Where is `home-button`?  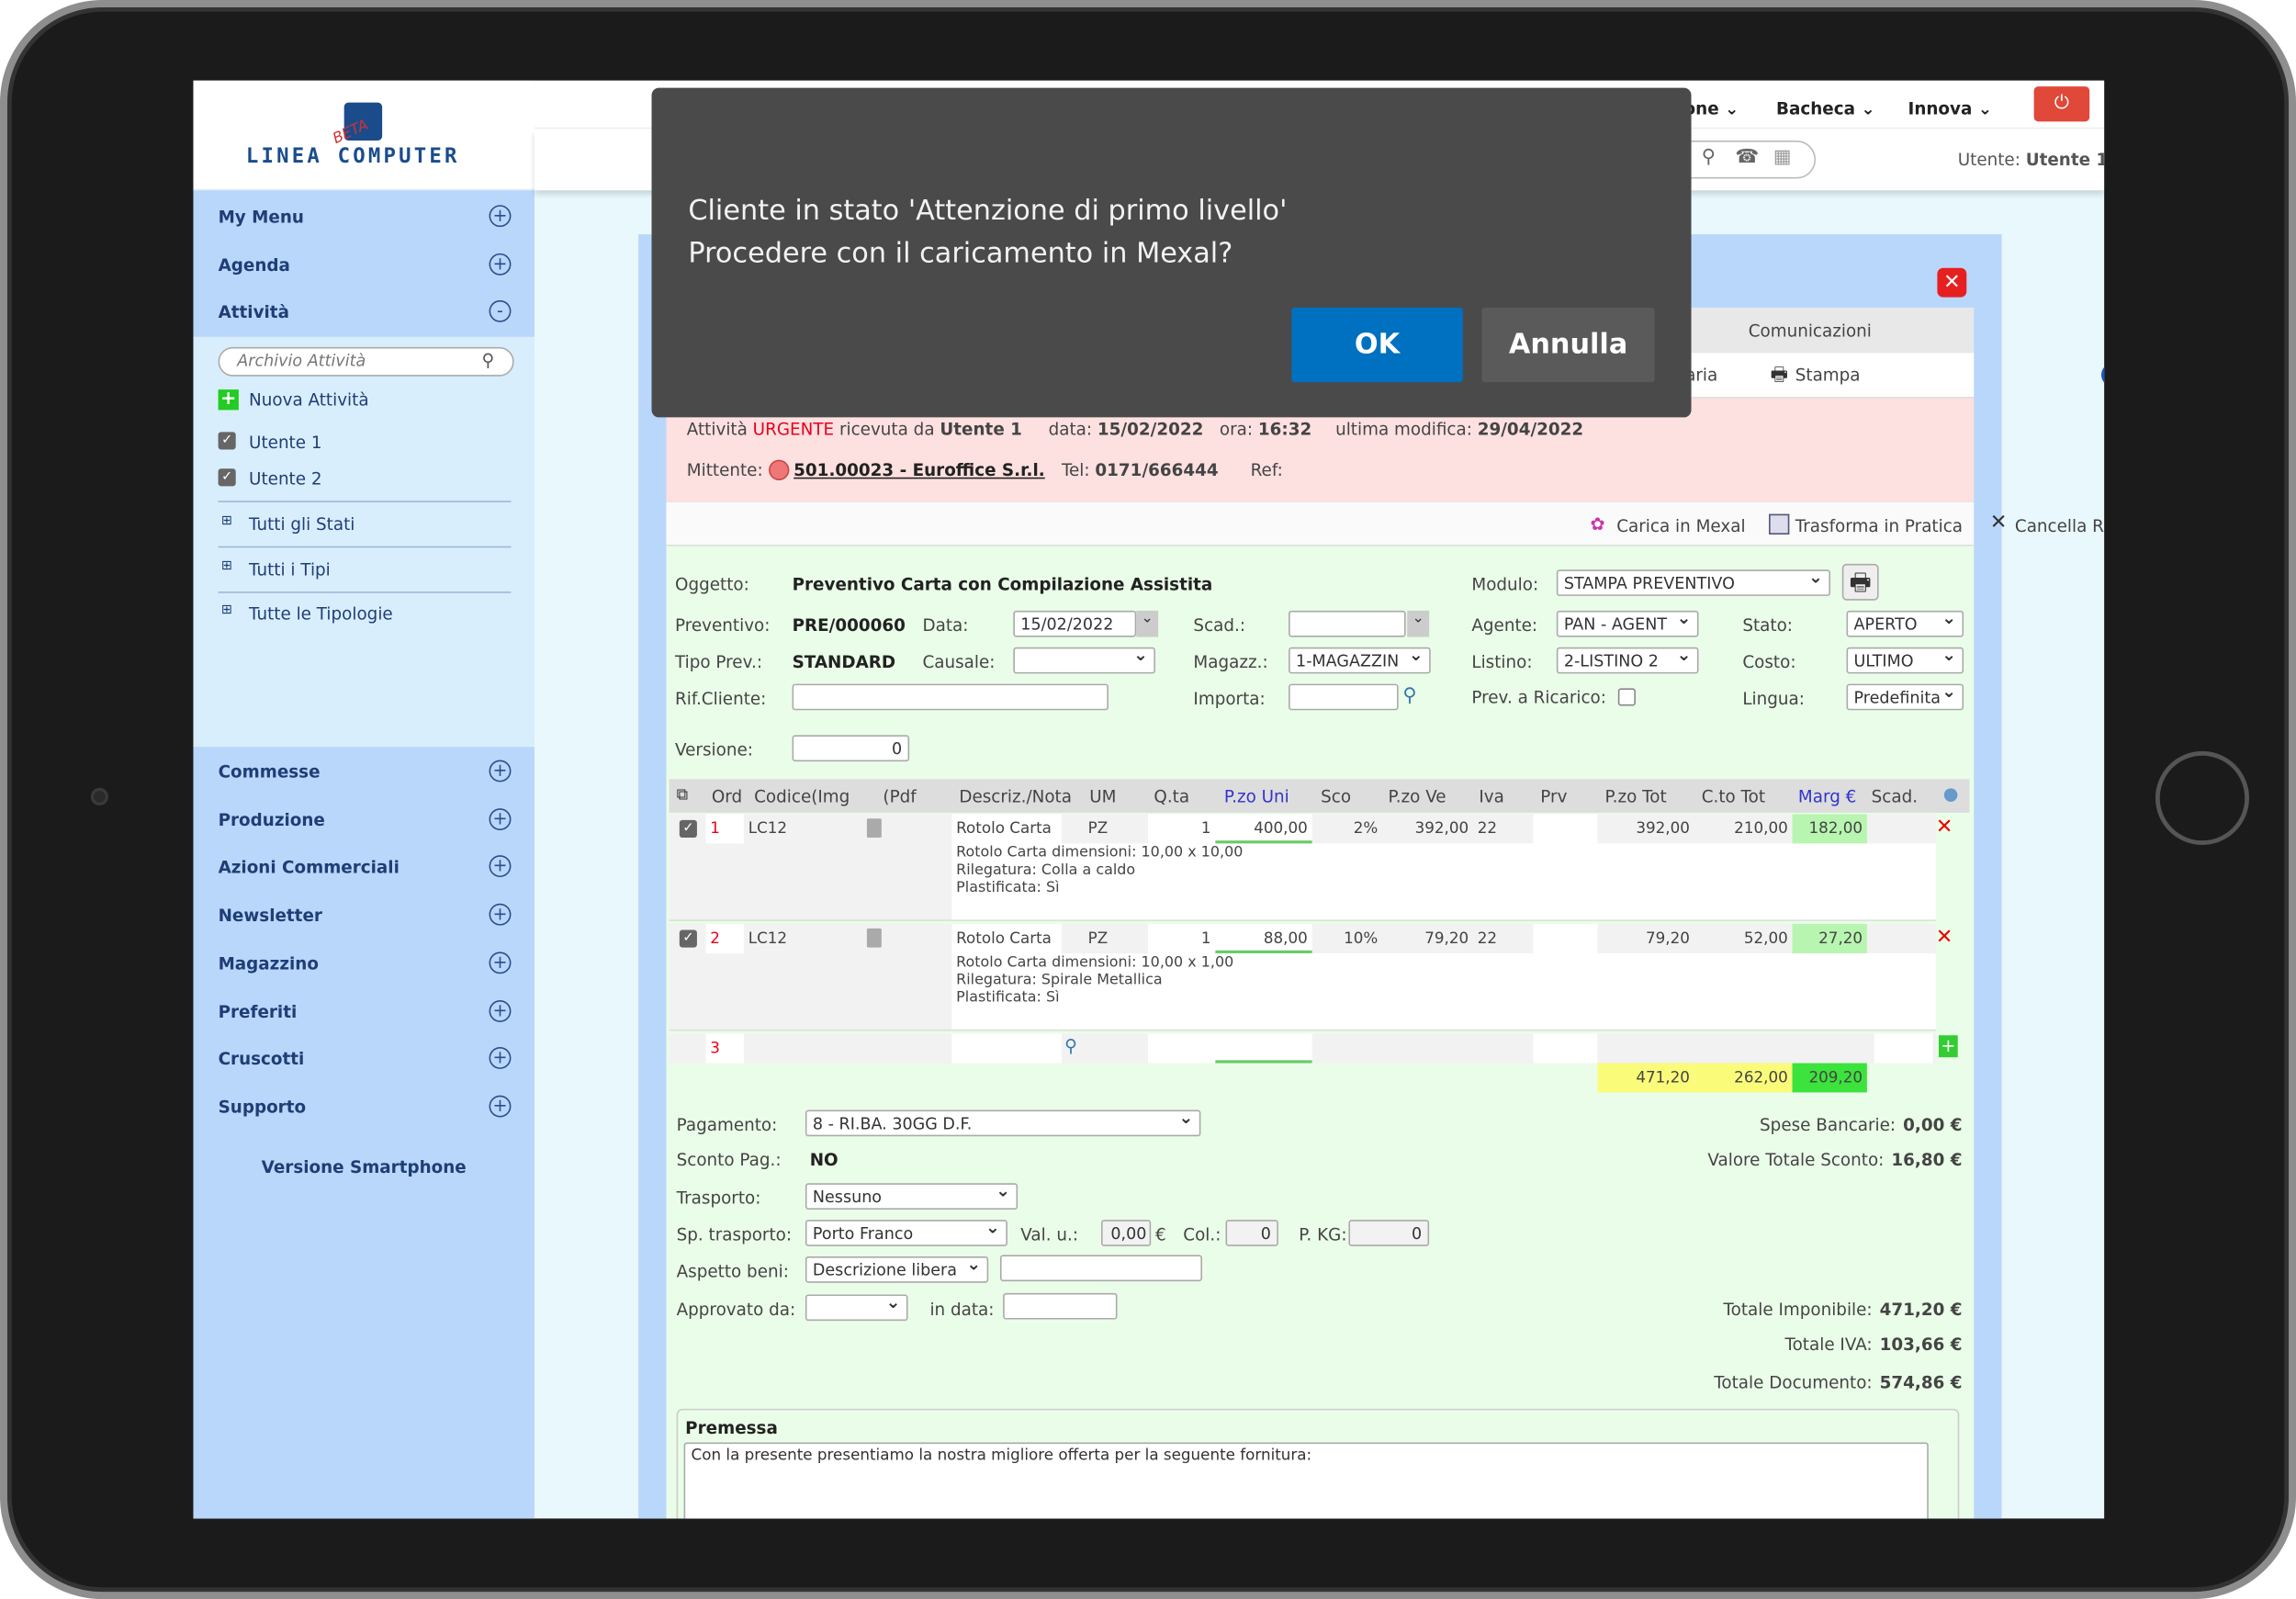 home-button is located at coordinates (2202, 797).